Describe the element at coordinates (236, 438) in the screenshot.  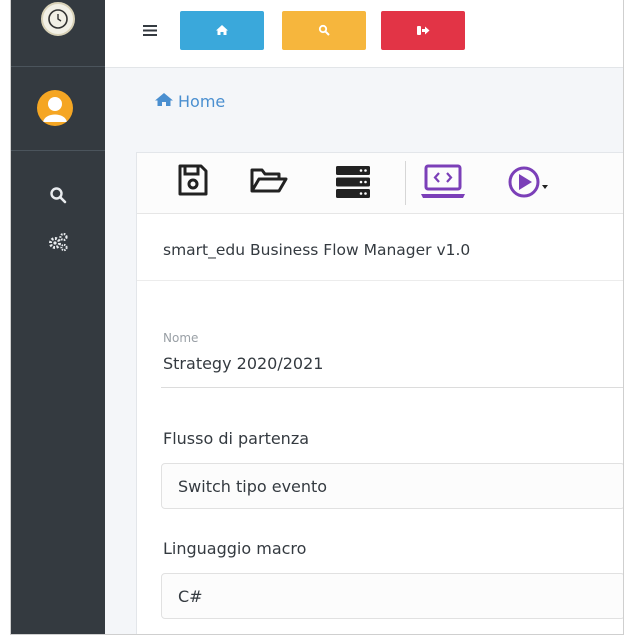
I see `start-flow-label: Flusso di partenza` at that location.